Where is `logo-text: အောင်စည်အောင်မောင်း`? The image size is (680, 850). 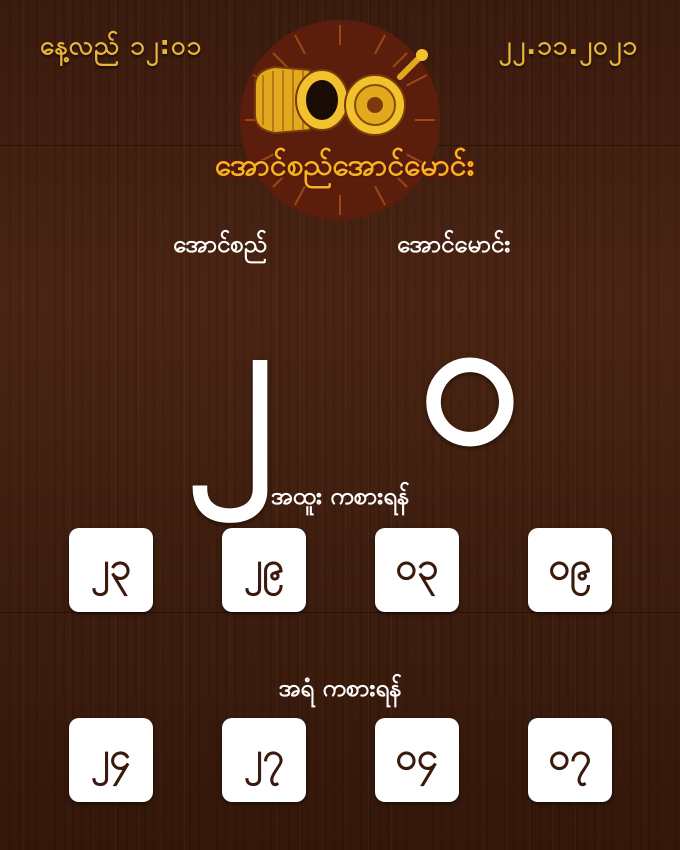 logo-text: အောင်စည်အောင်မောင်း is located at coordinates (345, 165).